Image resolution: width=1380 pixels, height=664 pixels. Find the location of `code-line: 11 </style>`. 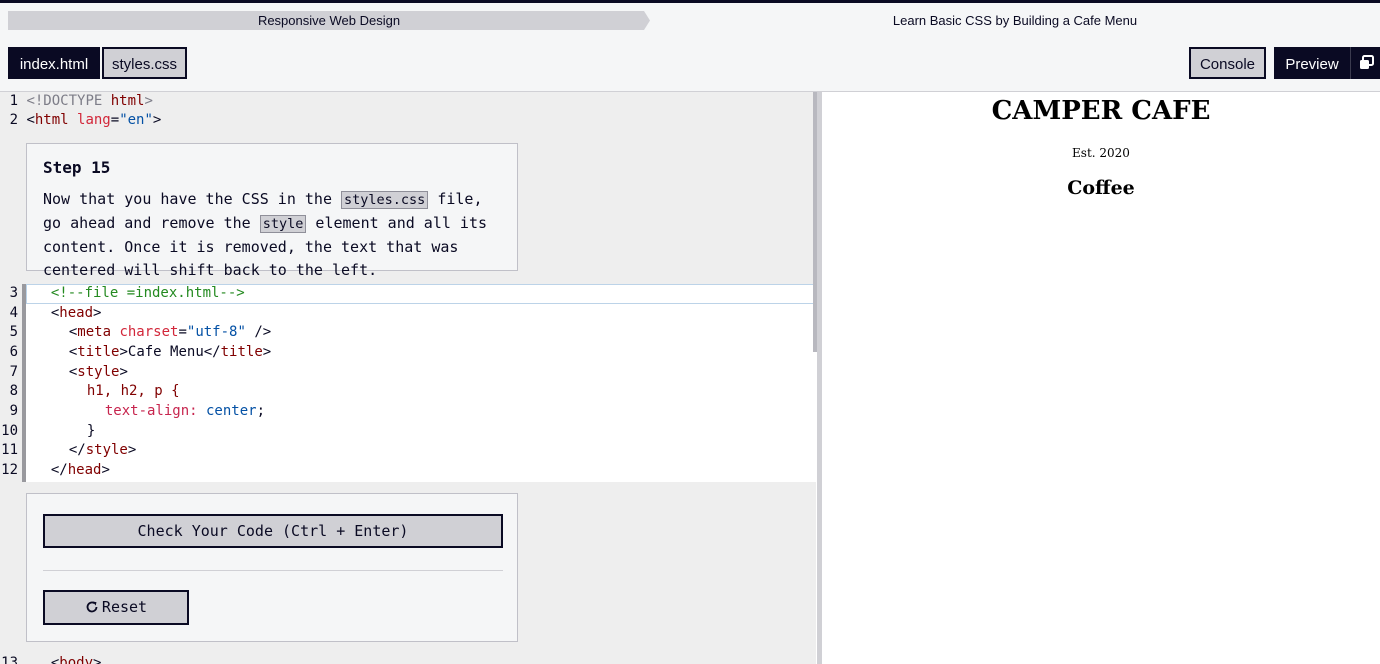

code-line: 11 </style> is located at coordinates (69, 450).